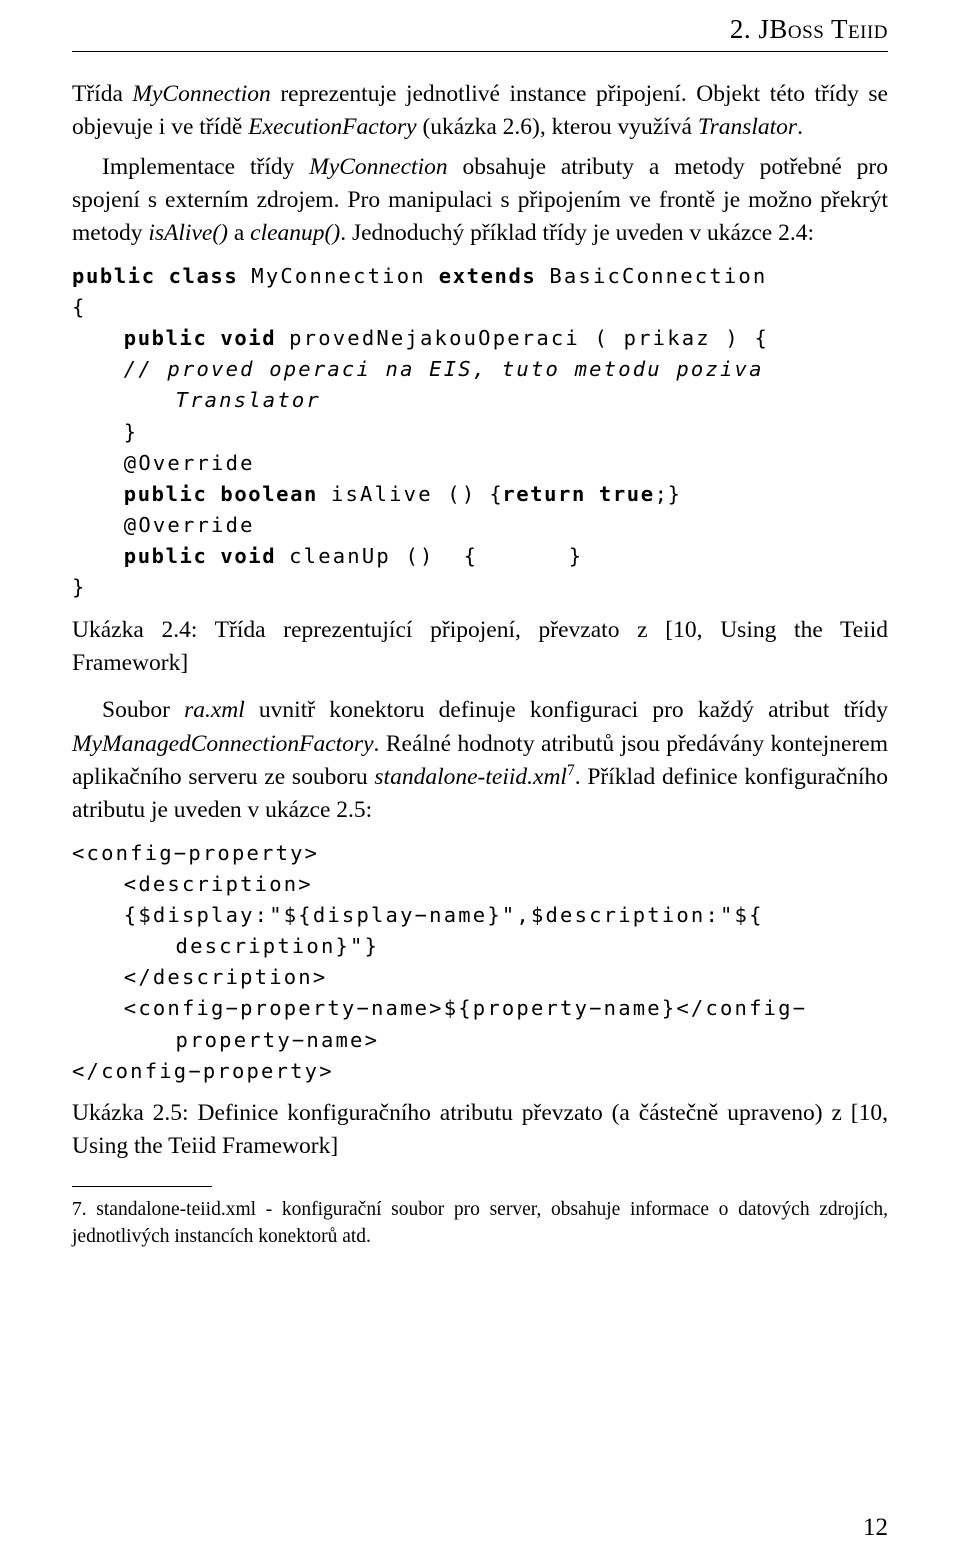 The height and width of the screenshot is (1560, 960). What do you see at coordinates (165, 493) in the screenshot?
I see `l8-keyword-public: public` at bounding box center [165, 493].